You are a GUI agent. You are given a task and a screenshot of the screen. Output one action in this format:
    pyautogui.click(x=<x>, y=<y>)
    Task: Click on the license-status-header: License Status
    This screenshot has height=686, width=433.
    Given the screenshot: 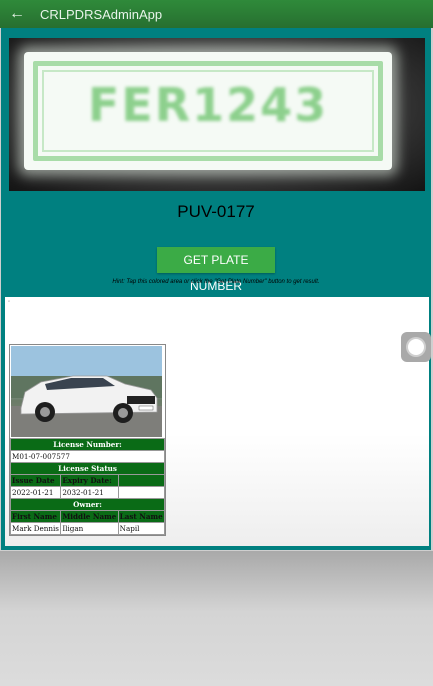 What is the action you would take?
    pyautogui.click(x=87, y=468)
    